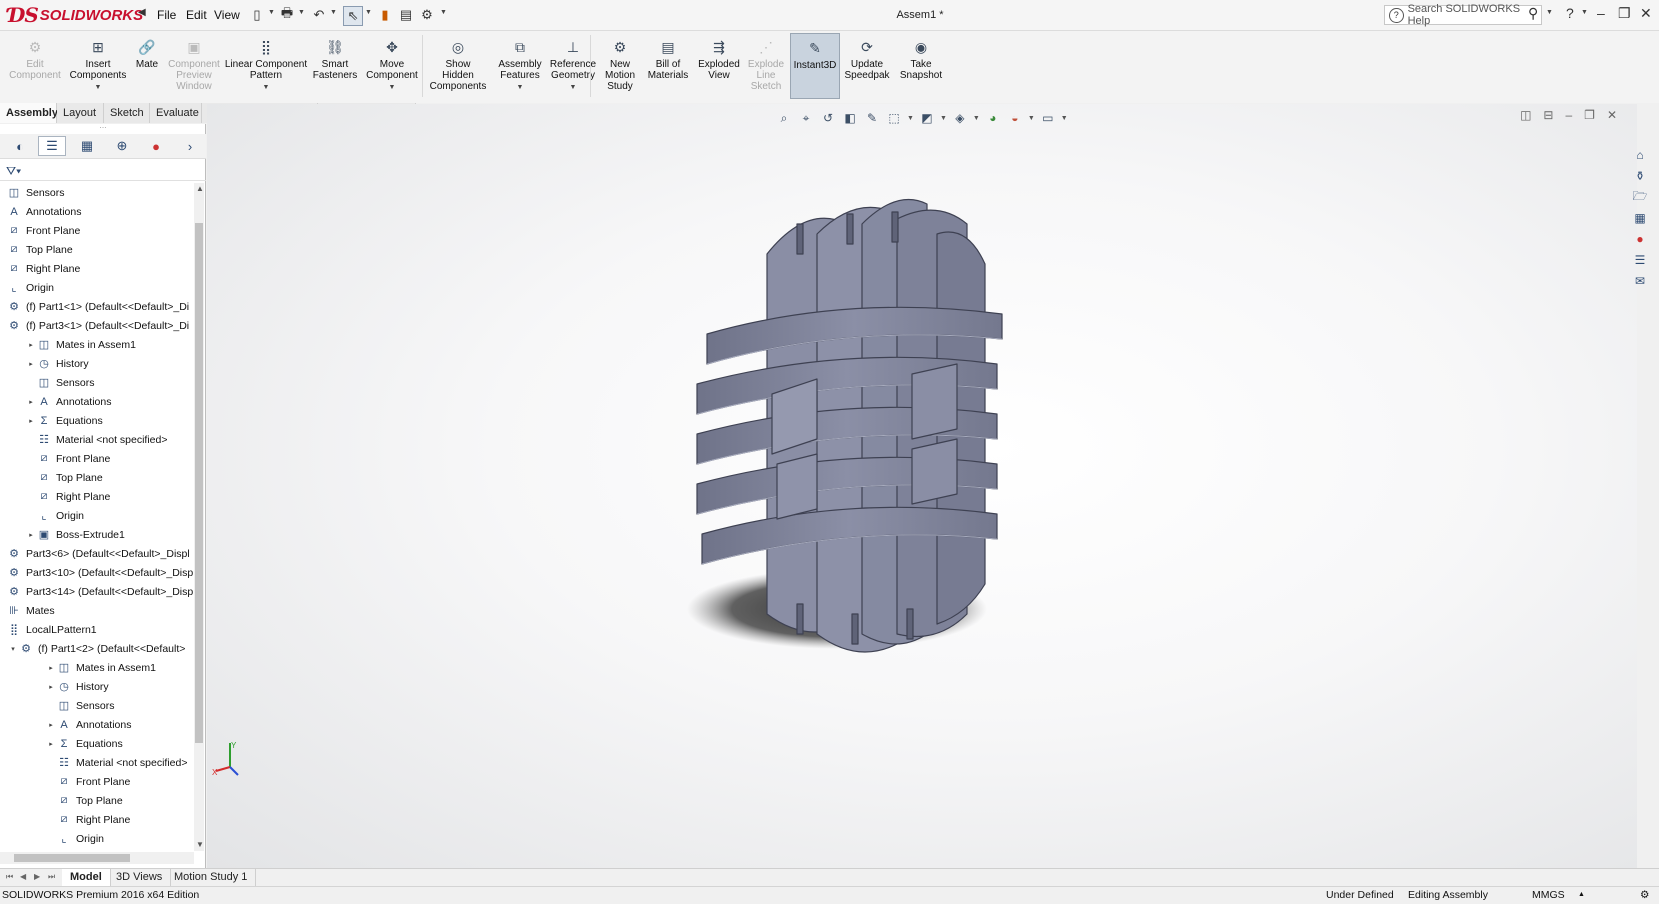  I want to click on display-style-dropdown-icon: ▼, so click(943, 118).